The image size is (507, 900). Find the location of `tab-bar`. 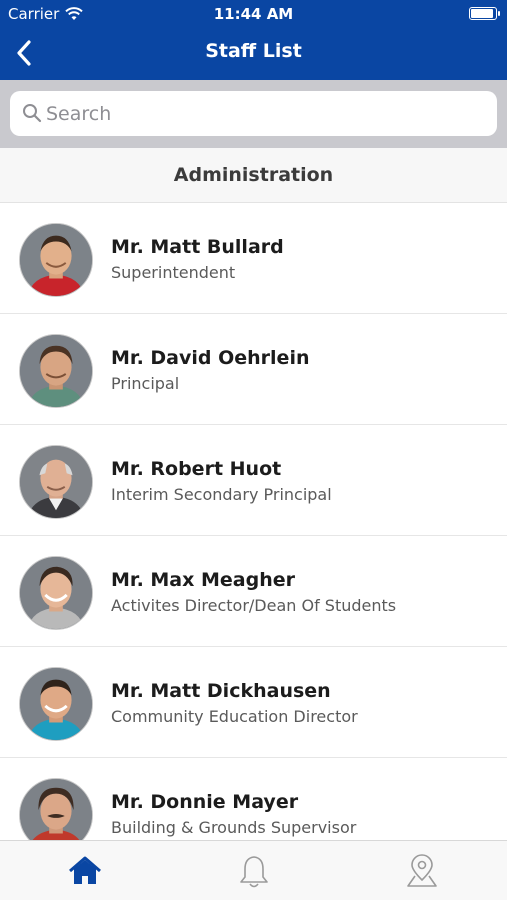

tab-bar is located at coordinates (253, 870).